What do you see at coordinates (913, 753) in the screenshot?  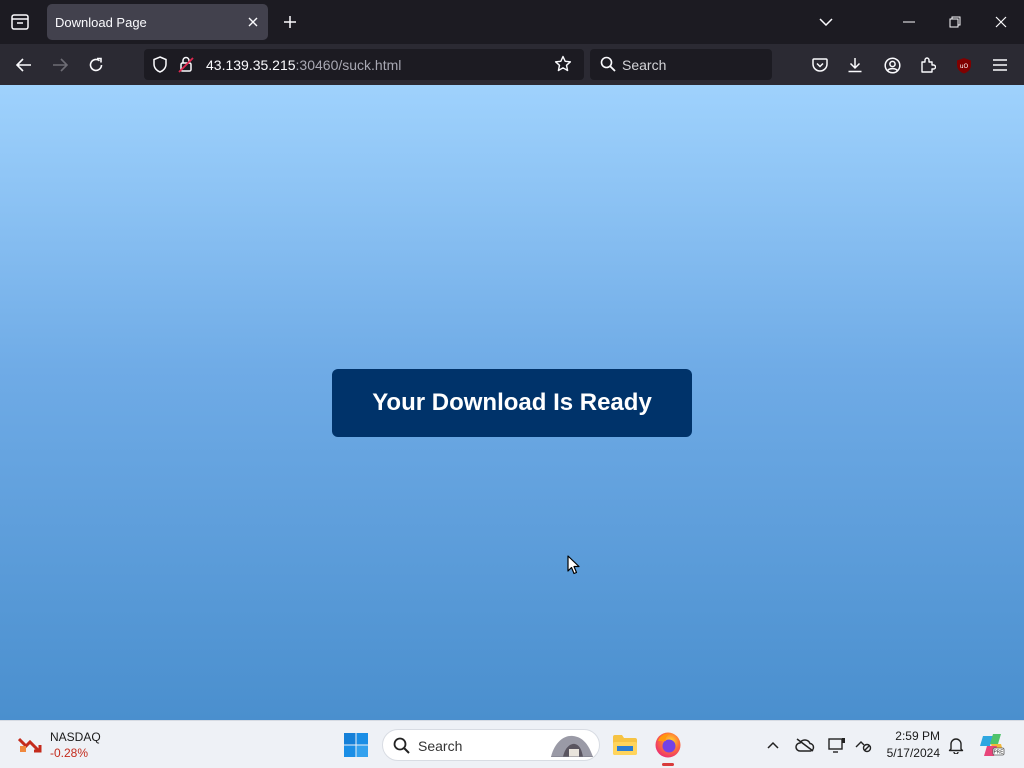 I see `clock-date: 5/17/2024` at bounding box center [913, 753].